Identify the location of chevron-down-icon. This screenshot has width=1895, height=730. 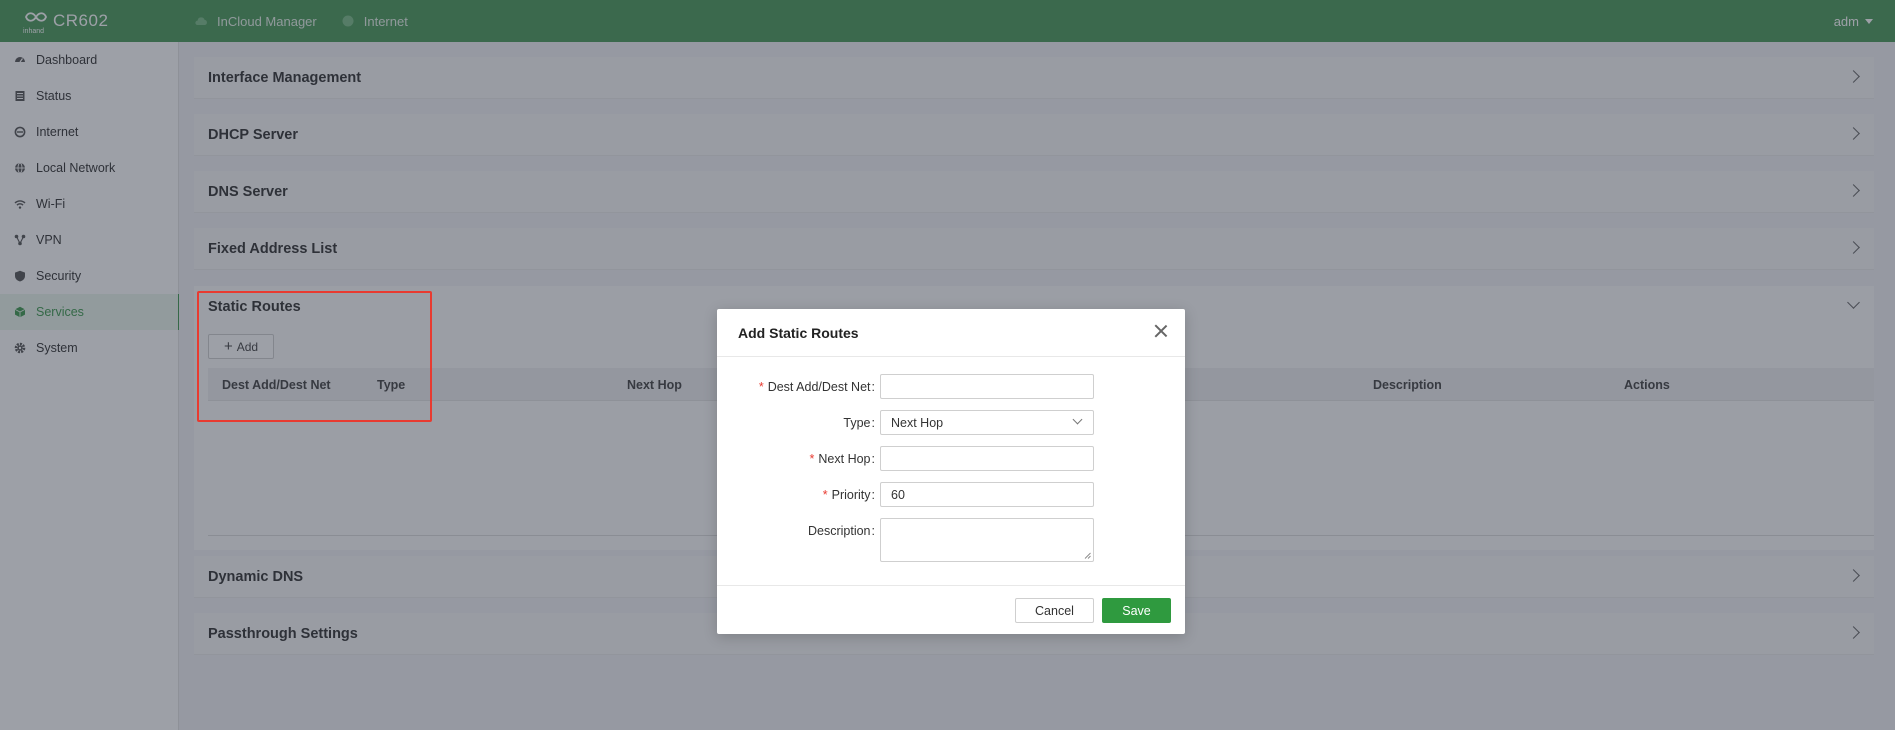
(1077, 419).